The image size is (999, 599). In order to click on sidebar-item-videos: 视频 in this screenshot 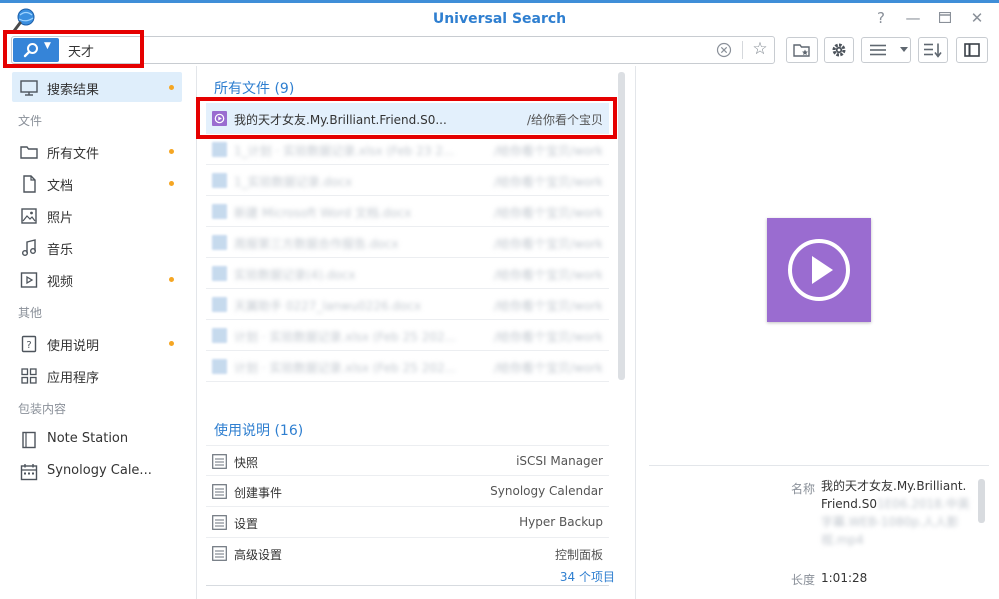, I will do `click(97, 279)`.